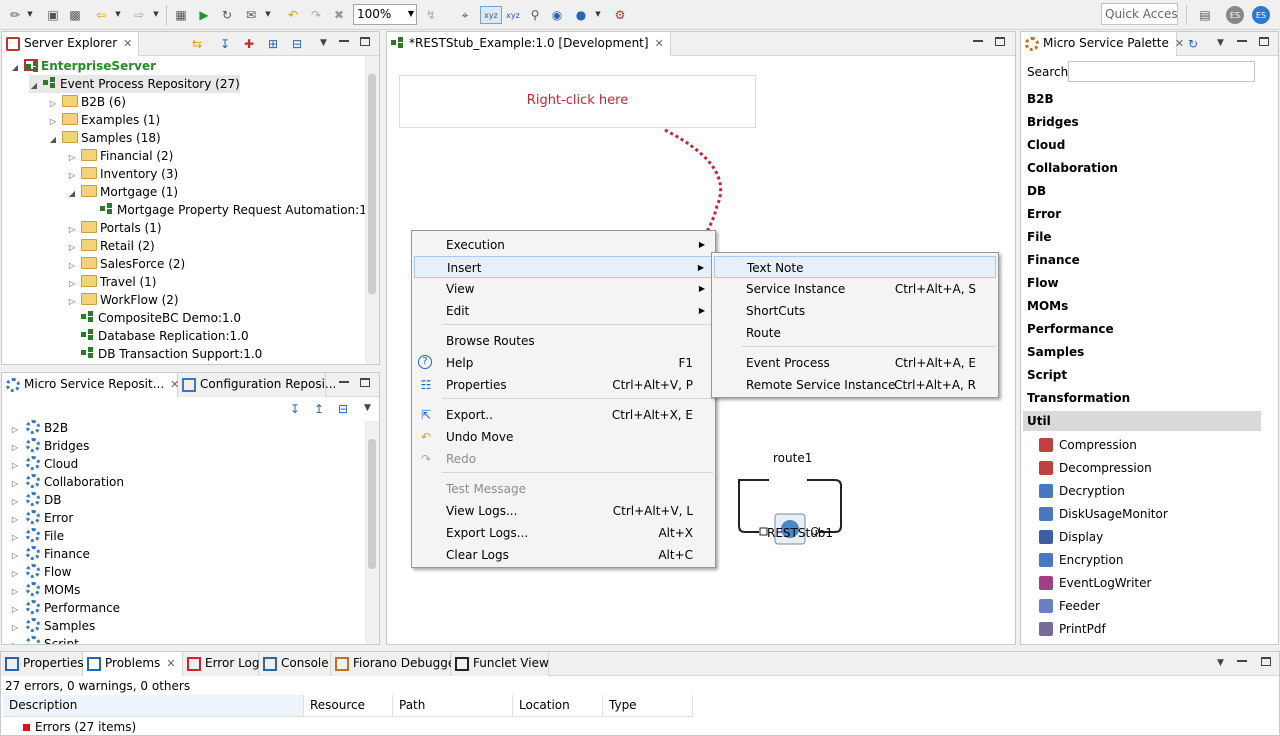 This screenshot has height=736, width=1280. I want to click on open-perspective-icon: ▤, so click(1205, 15).